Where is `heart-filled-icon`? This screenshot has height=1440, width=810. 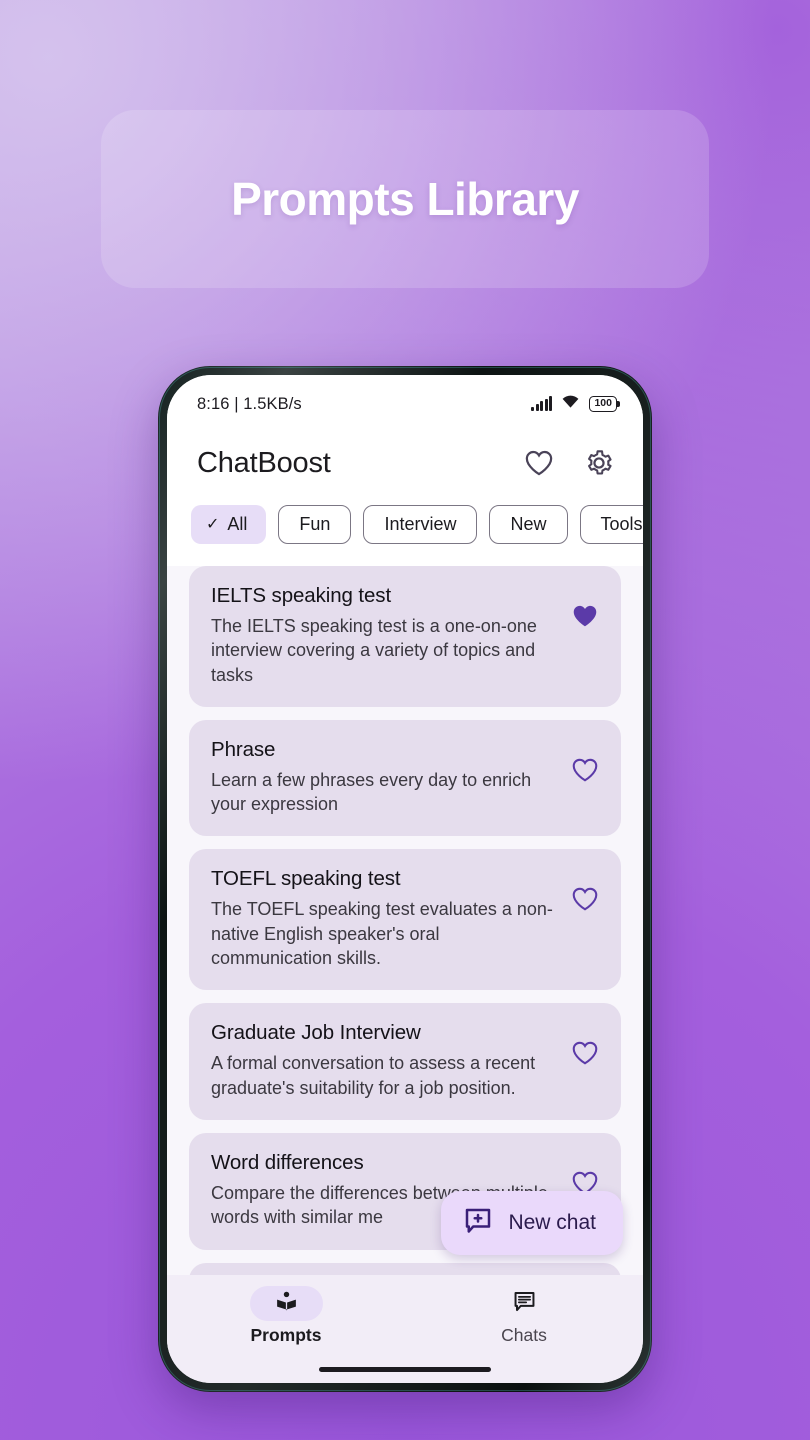
heart-filled-icon is located at coordinates (585, 606).